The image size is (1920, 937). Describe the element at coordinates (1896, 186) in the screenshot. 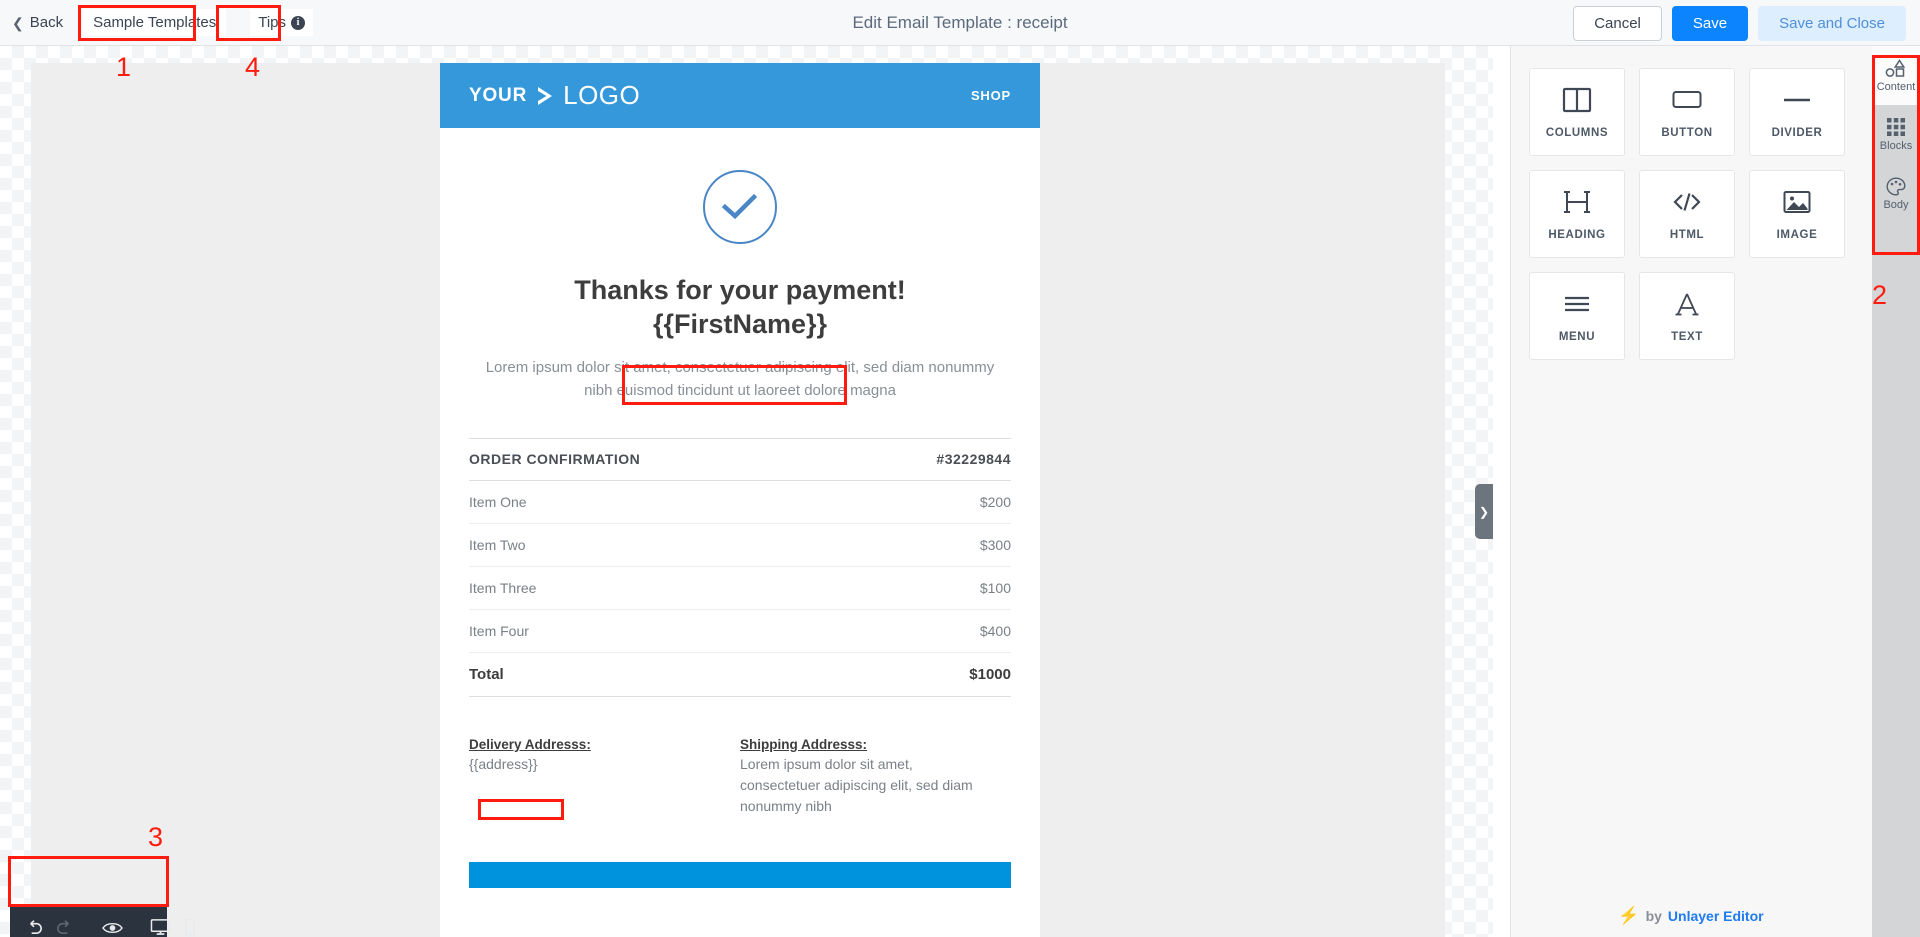

I see `palette-icon` at that location.